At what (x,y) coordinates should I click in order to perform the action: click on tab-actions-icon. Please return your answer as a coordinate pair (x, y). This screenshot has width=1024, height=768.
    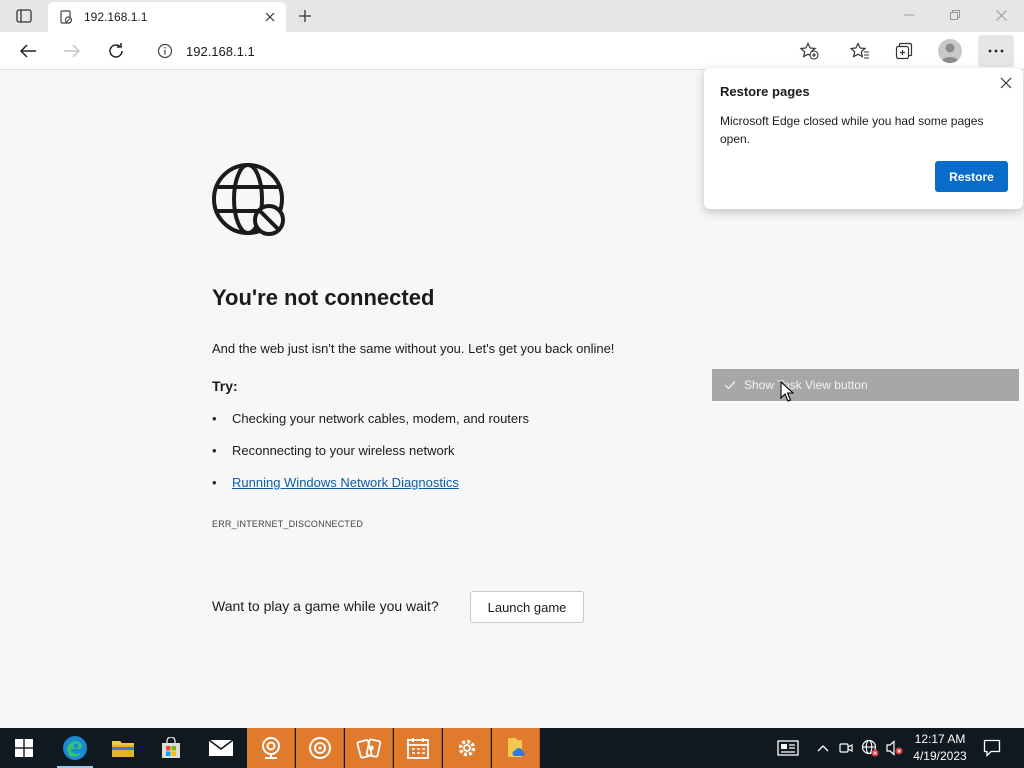
    Looking at the image, I should click on (24, 16).